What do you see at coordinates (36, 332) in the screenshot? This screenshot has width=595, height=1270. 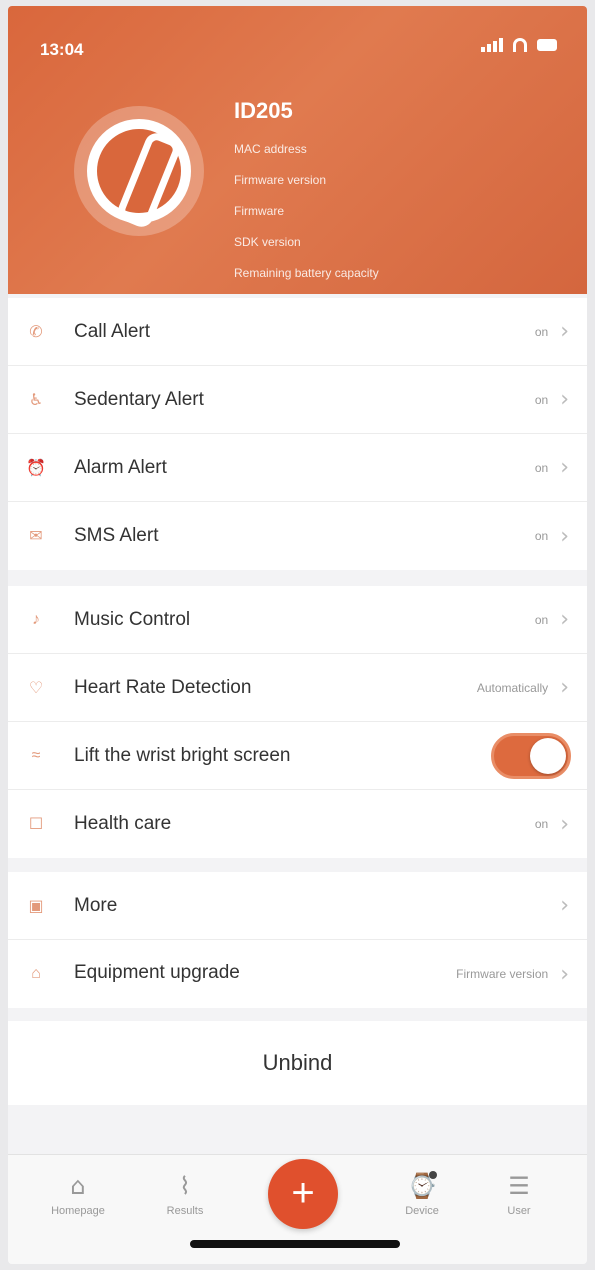 I see `phone-icon: ✆` at bounding box center [36, 332].